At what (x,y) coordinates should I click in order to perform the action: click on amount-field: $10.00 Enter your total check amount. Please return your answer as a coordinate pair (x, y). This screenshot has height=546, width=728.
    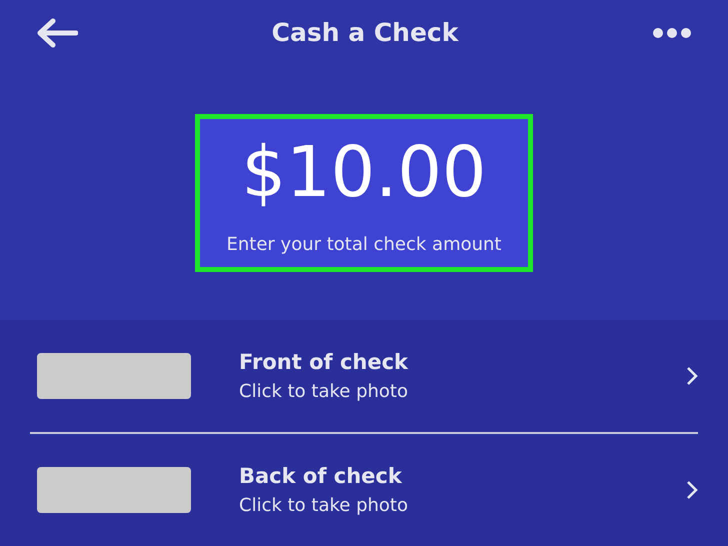
    Looking at the image, I should click on (364, 193).